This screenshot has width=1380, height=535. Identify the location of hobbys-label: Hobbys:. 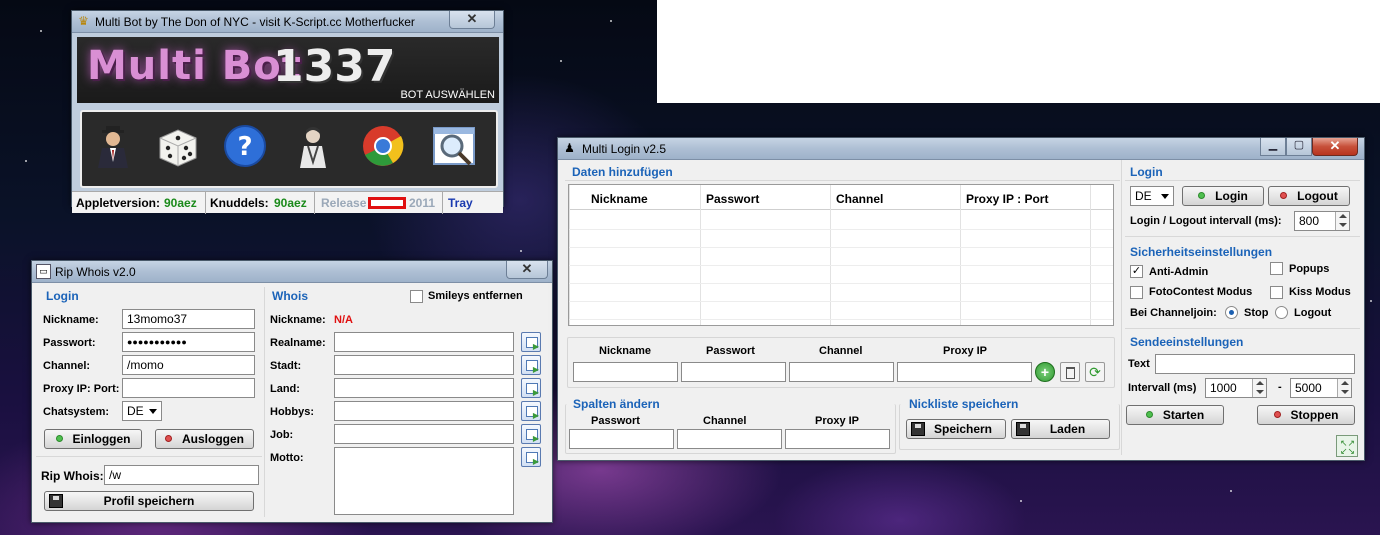
(292, 412).